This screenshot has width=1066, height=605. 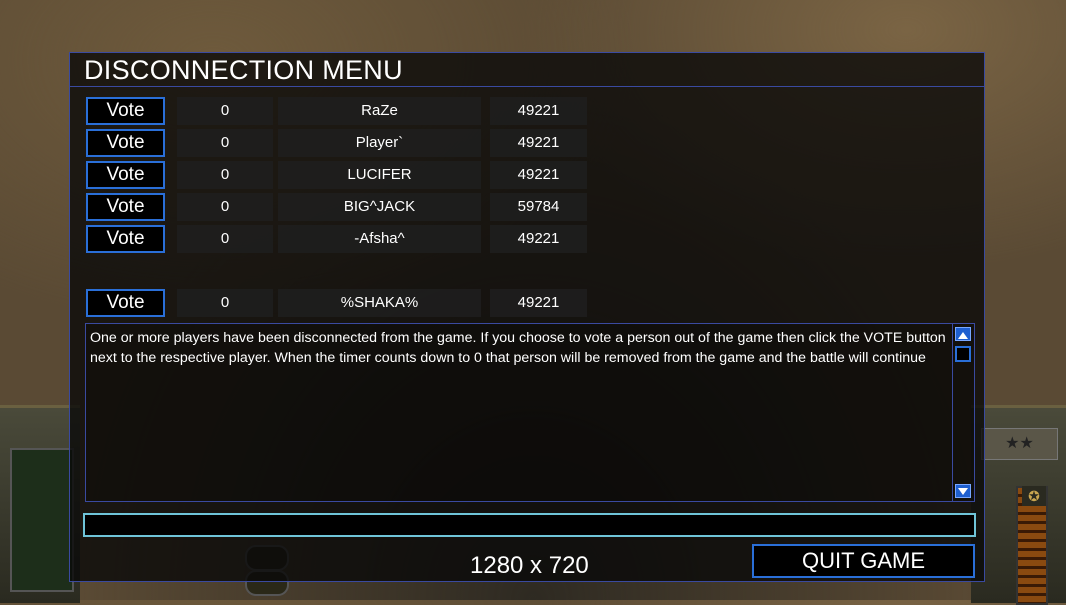 I want to click on scroll-thumb, so click(x=963, y=354).